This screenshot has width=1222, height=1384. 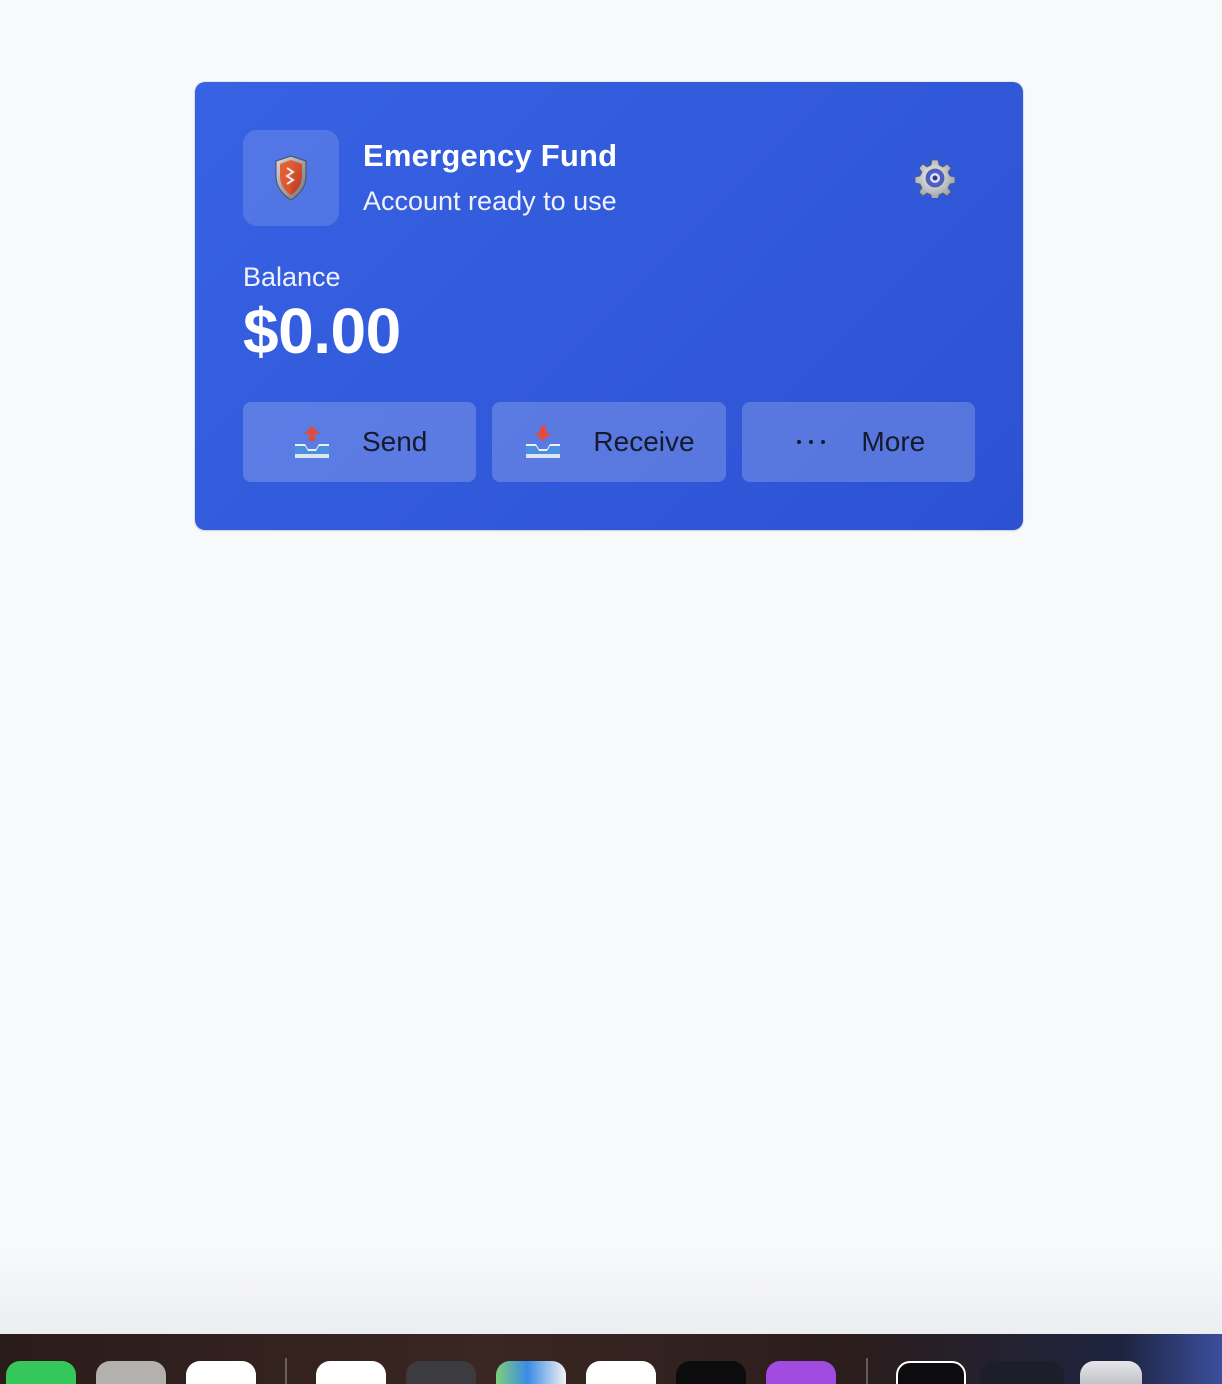 What do you see at coordinates (811, 442) in the screenshot?
I see `ellipsis-icon` at bounding box center [811, 442].